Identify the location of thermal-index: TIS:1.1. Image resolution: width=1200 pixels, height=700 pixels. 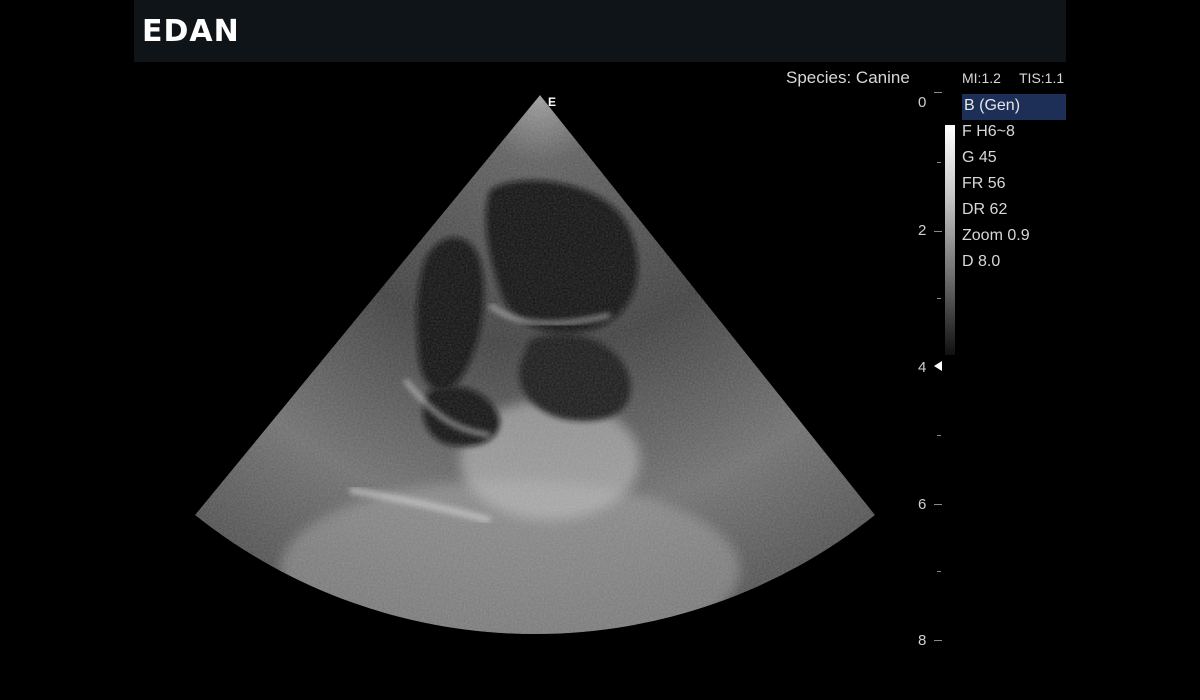
(1042, 78).